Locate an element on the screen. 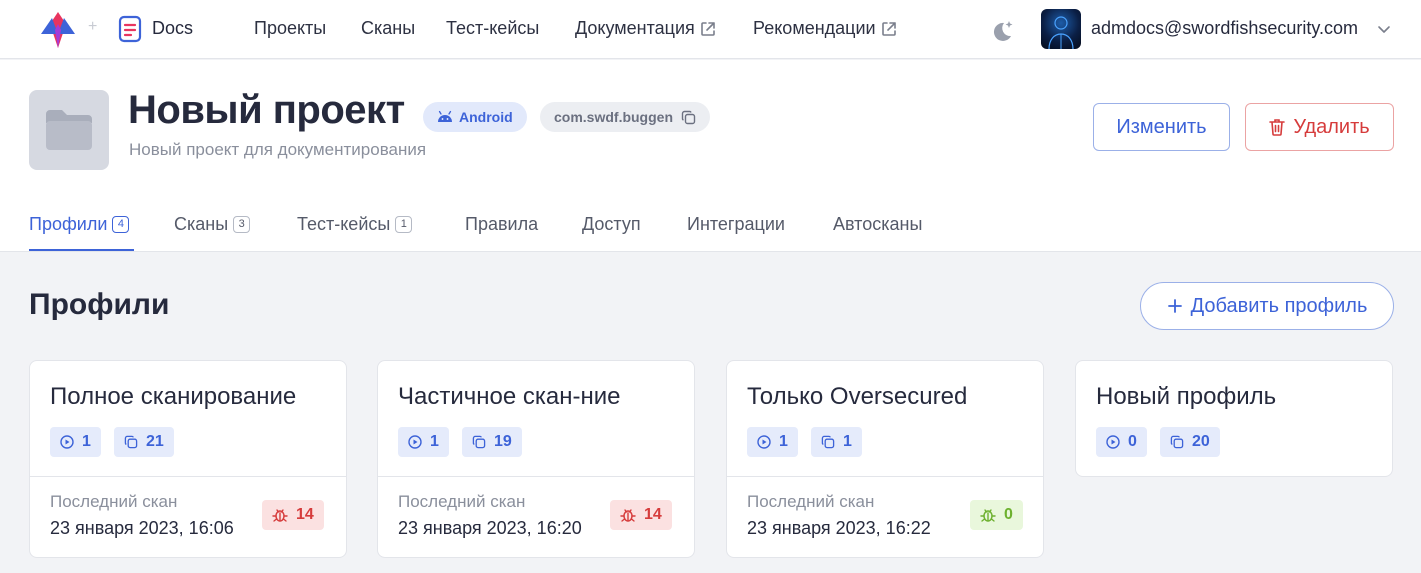 This screenshot has width=1421, height=573. avatar-figure-icon is located at coordinates (1061, 32).